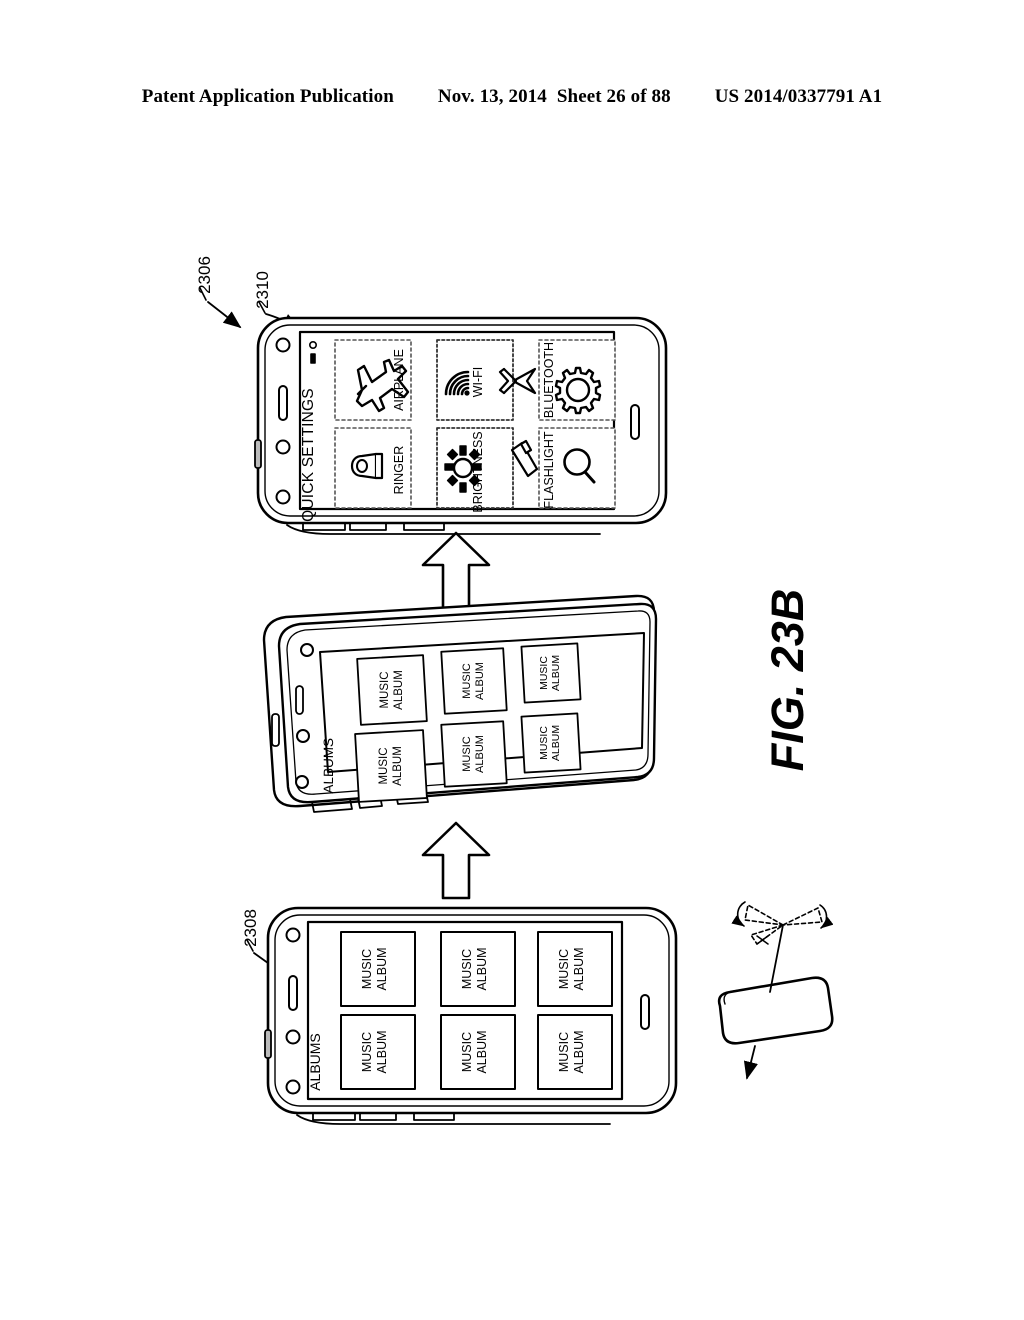  What do you see at coordinates (262, 290) in the screenshot?
I see `ref-2310-text: 2310` at bounding box center [262, 290].